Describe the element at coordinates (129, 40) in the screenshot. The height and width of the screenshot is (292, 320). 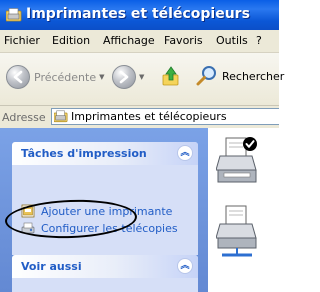
I see `menu-affichage: Affichage` at that location.